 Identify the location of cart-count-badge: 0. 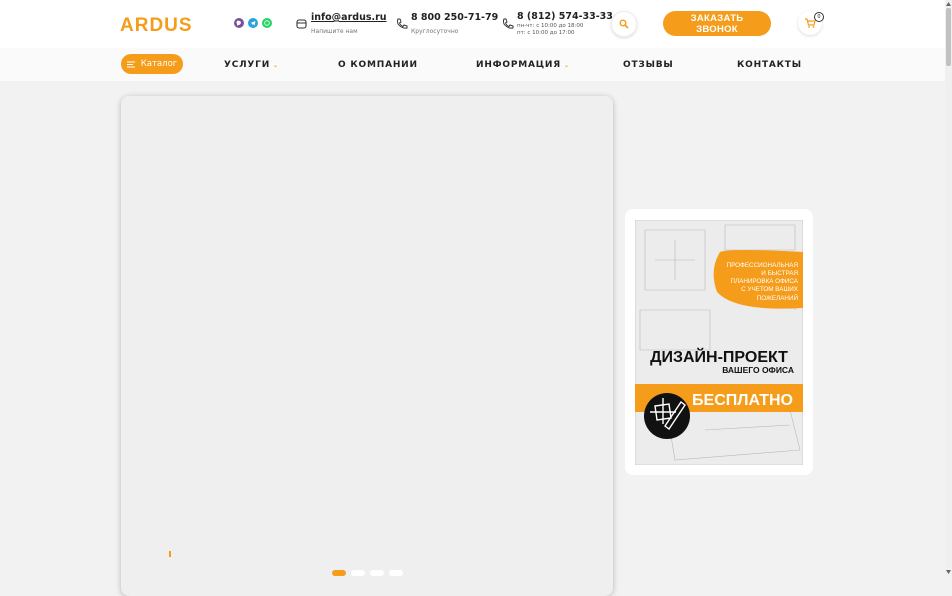
(819, 17).